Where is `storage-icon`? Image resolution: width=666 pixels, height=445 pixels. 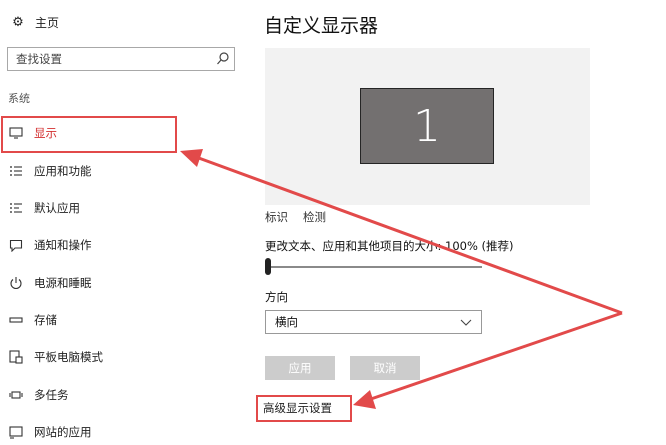 storage-icon is located at coordinates (16, 320).